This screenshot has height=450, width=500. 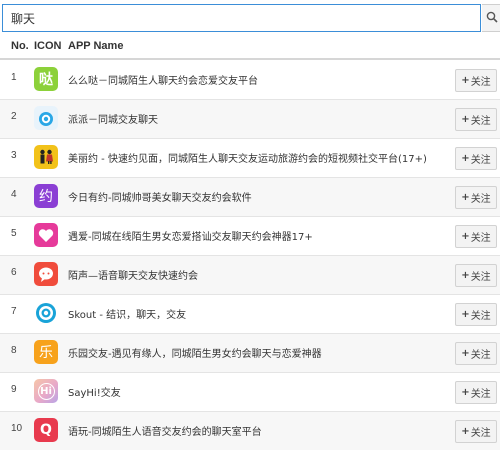 What do you see at coordinates (46, 118) in the screenshot?
I see `paipai-app-icon` at bounding box center [46, 118].